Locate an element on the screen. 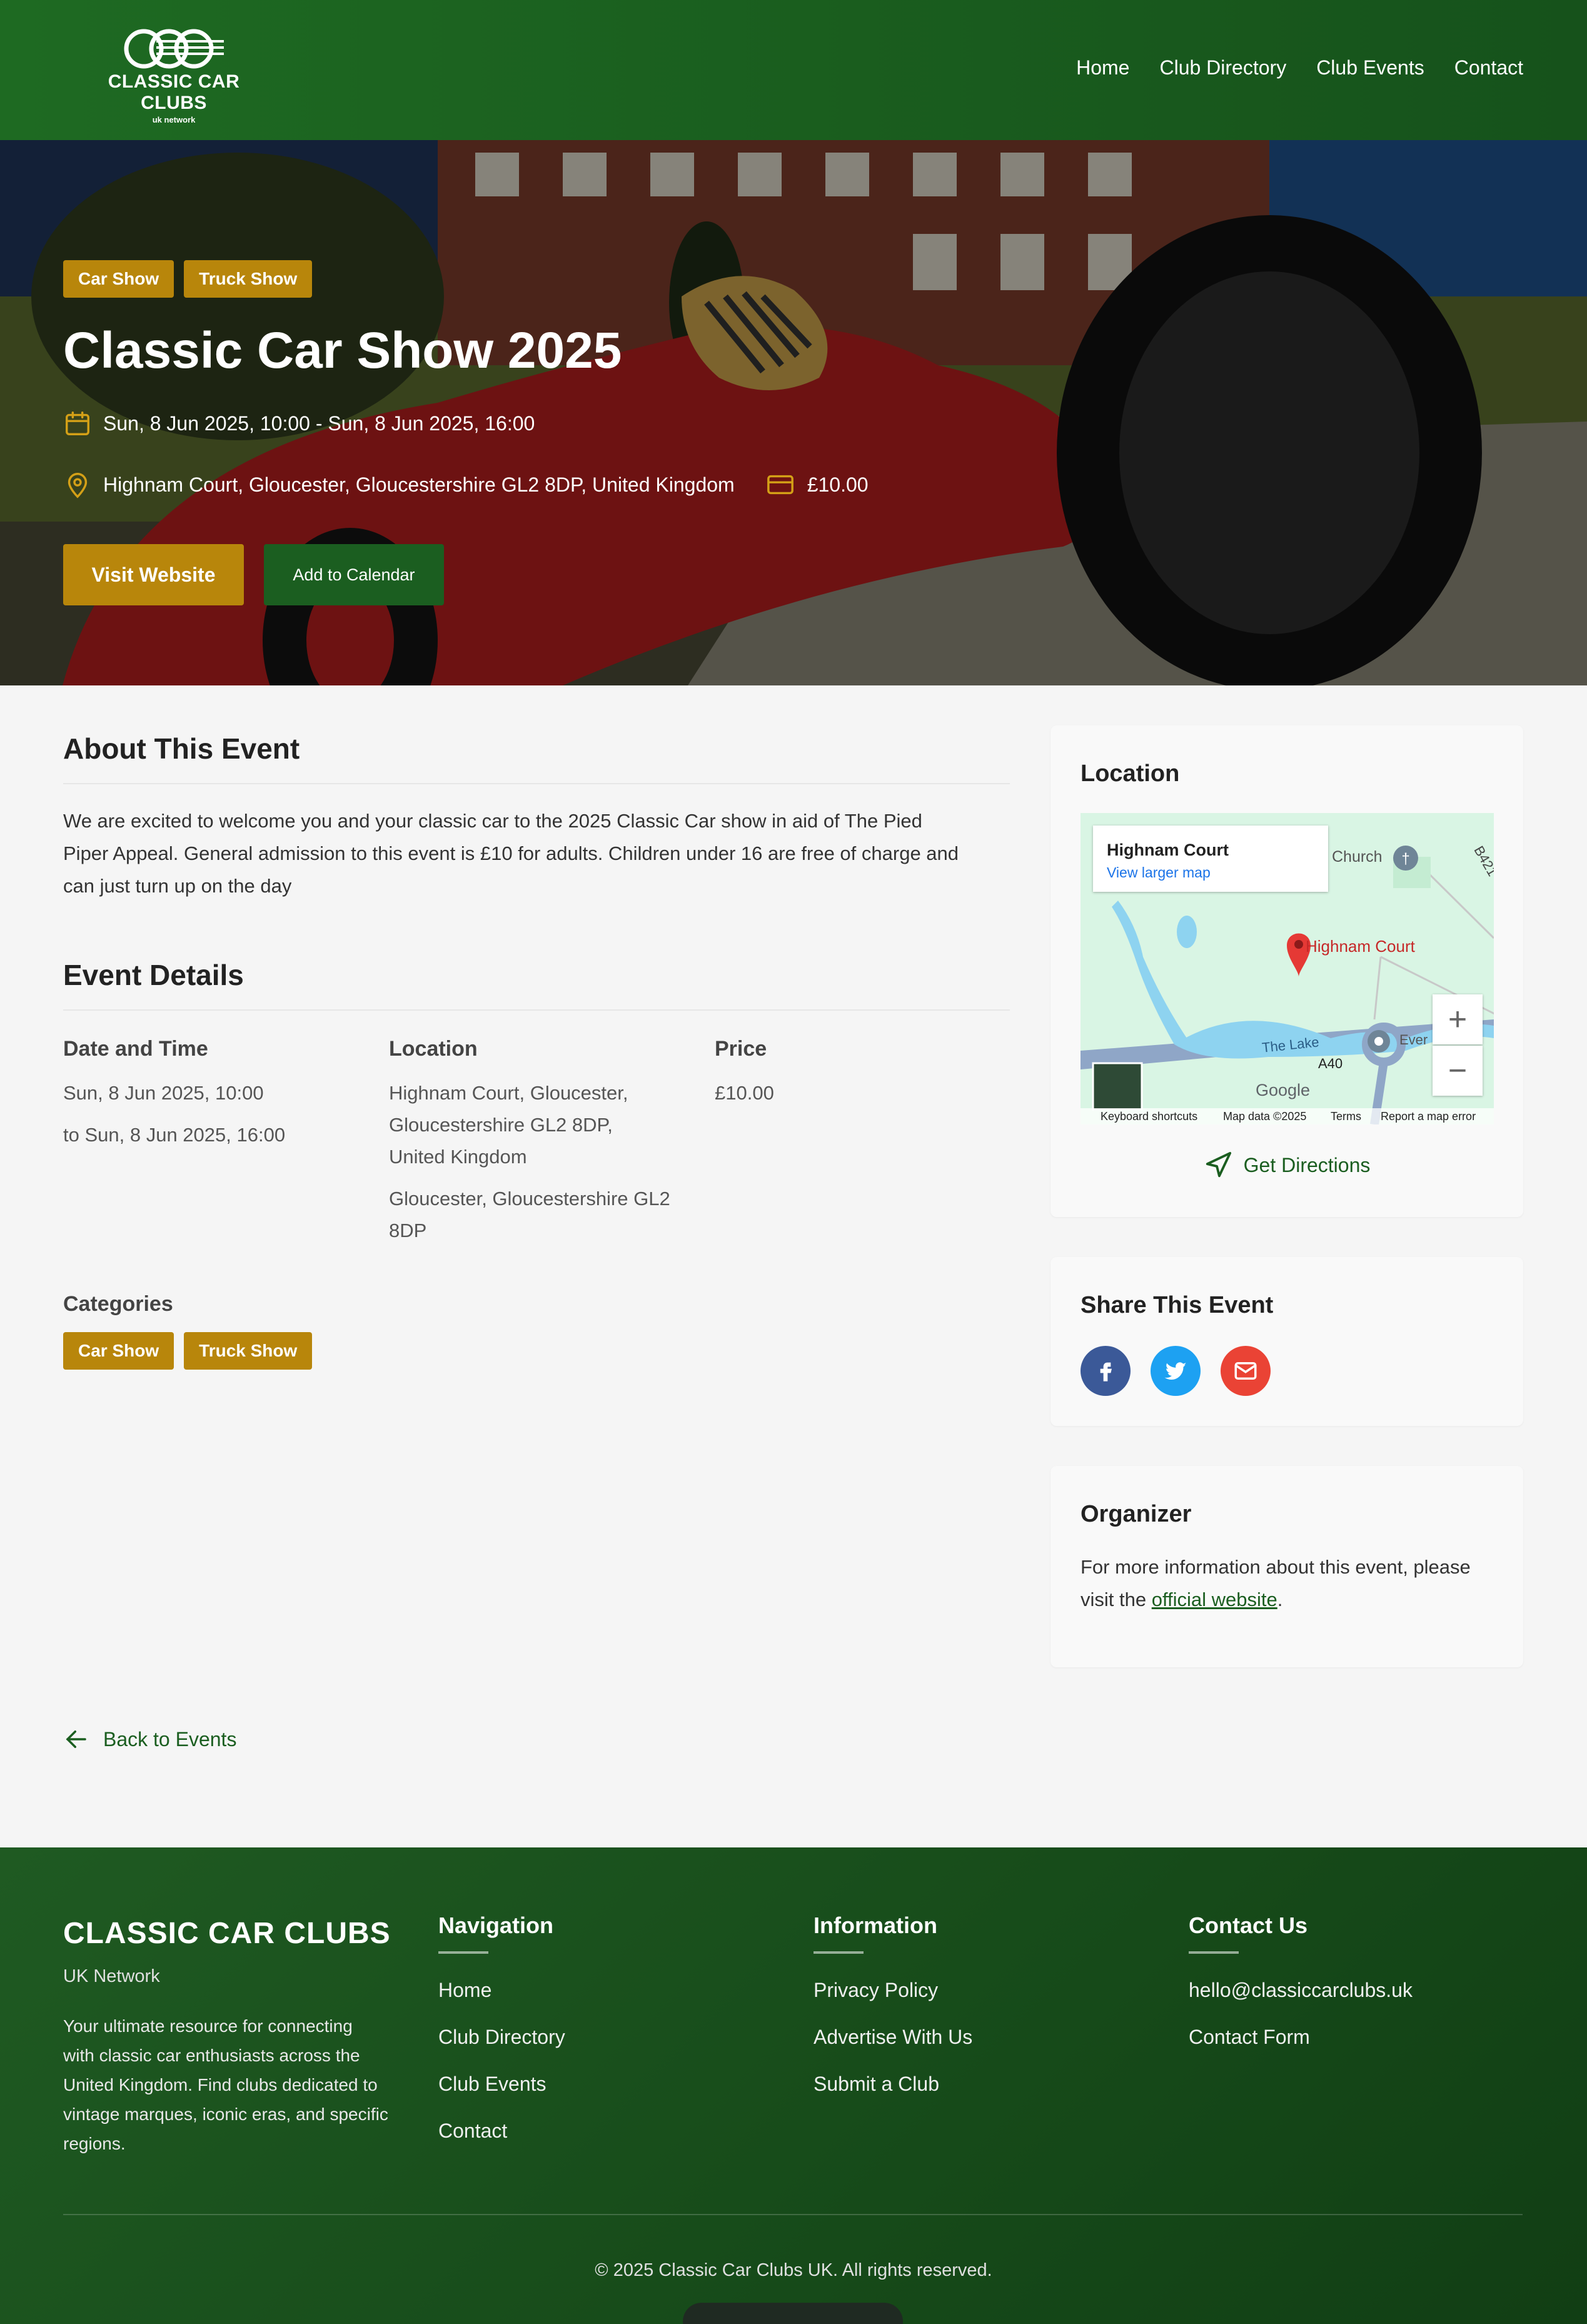 The image size is (1587, 2324). about-line: can just turn up on the day is located at coordinates (177, 886).